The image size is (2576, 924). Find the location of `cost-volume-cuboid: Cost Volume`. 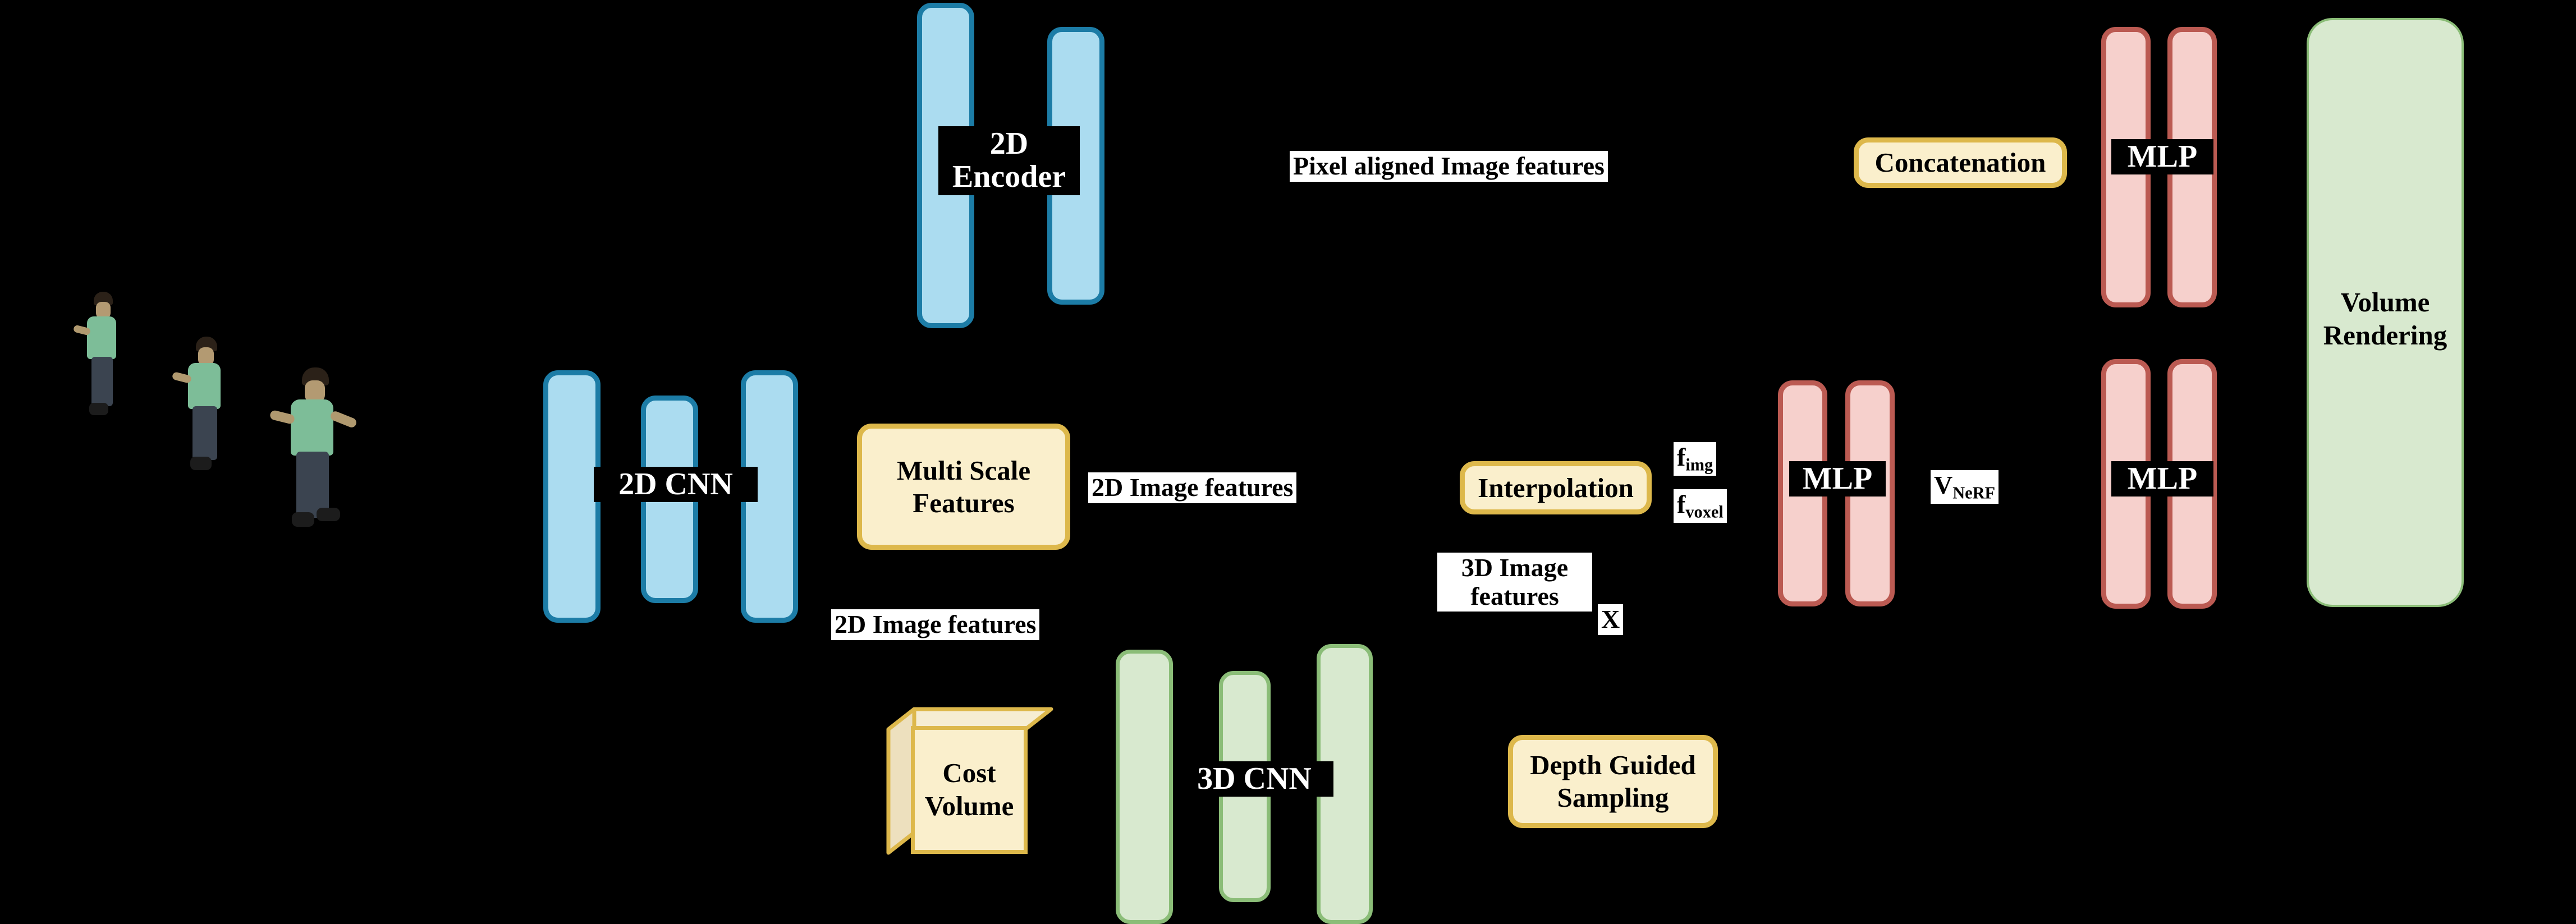

cost-volume-cuboid: Cost Volume is located at coordinates (969, 782).